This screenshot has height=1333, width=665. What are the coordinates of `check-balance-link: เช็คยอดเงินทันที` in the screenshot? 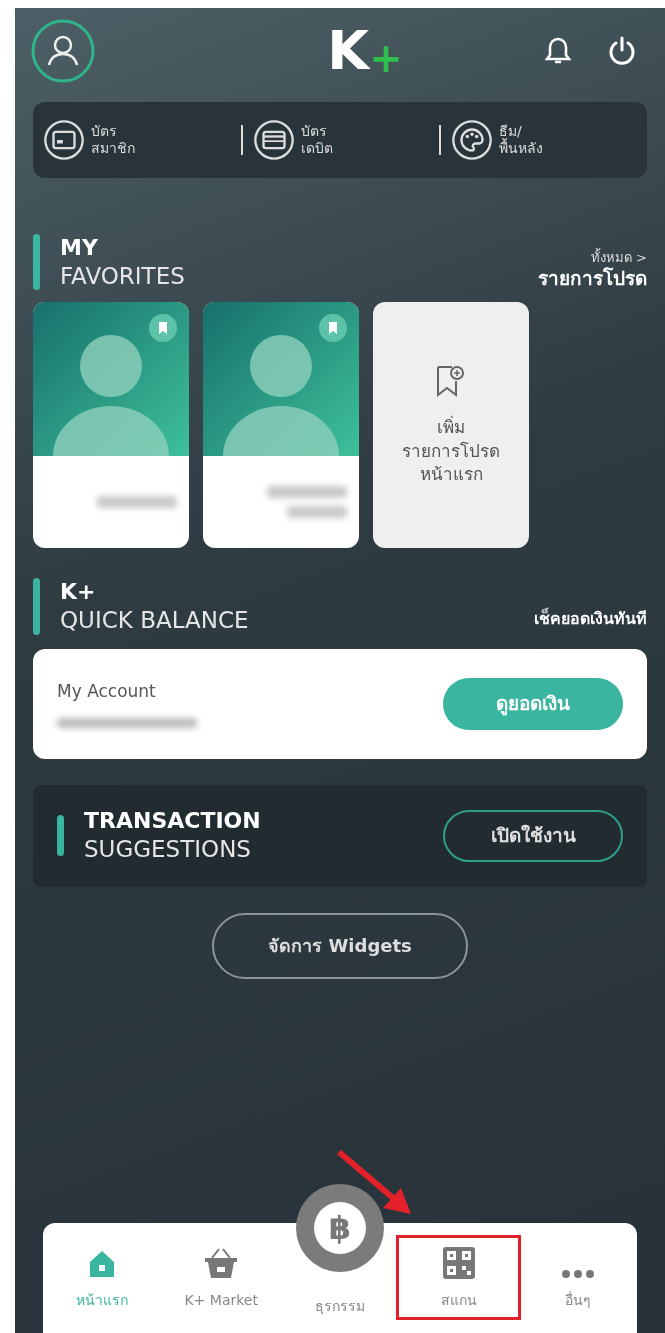 It's located at (590, 618).